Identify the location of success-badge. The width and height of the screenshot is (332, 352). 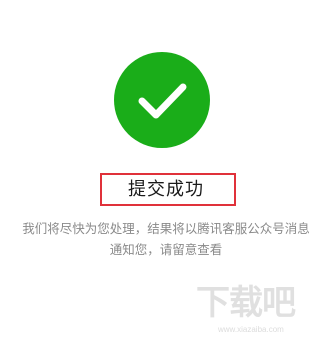
(162, 100).